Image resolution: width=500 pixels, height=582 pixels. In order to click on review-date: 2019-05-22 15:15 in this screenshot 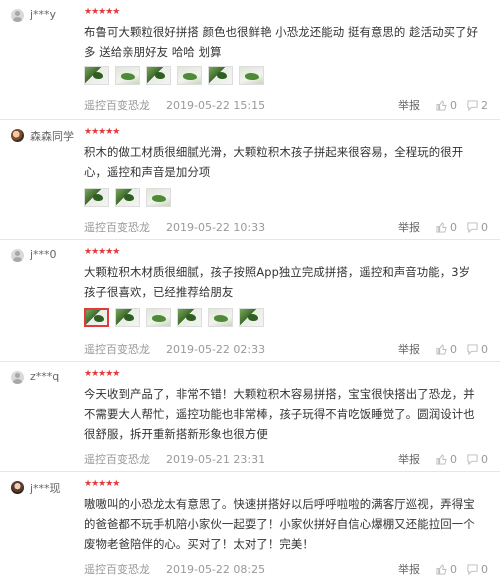, I will do `click(216, 105)`.